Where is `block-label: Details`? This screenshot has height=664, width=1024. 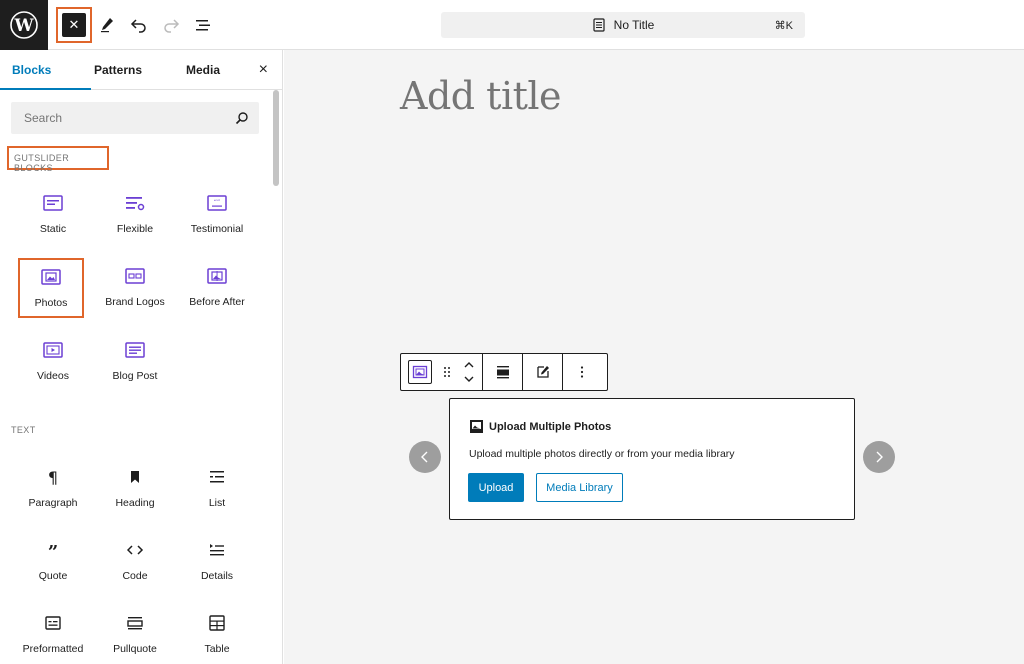 block-label: Details is located at coordinates (217, 576).